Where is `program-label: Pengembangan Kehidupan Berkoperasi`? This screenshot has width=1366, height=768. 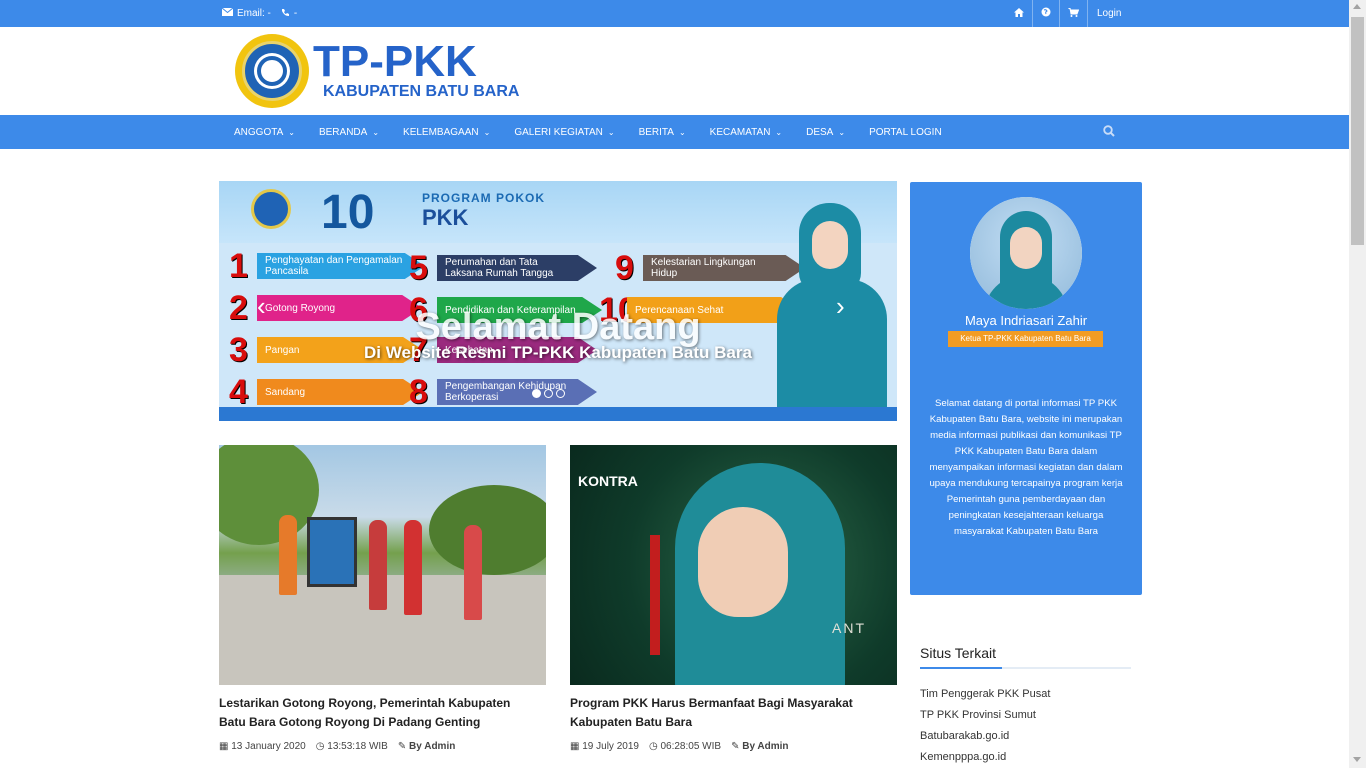
program-label: Pengembangan Kehidupan Berkoperasi is located at coordinates (517, 392).